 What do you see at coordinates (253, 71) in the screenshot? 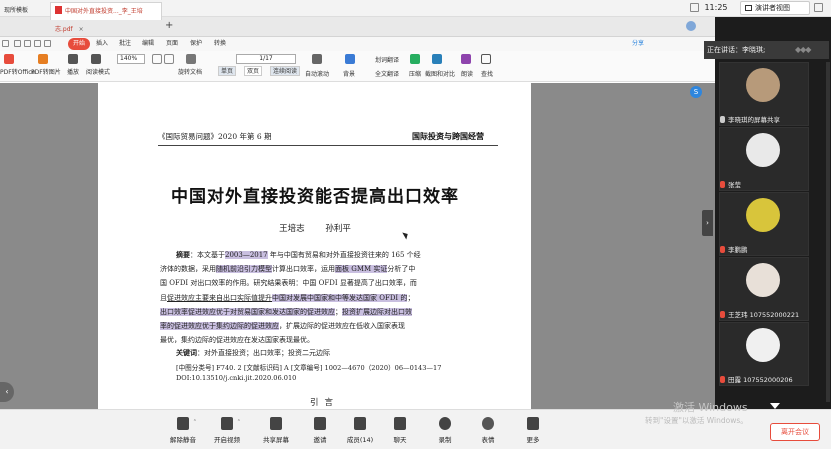
I see `double-page-mode: 双页` at bounding box center [253, 71].